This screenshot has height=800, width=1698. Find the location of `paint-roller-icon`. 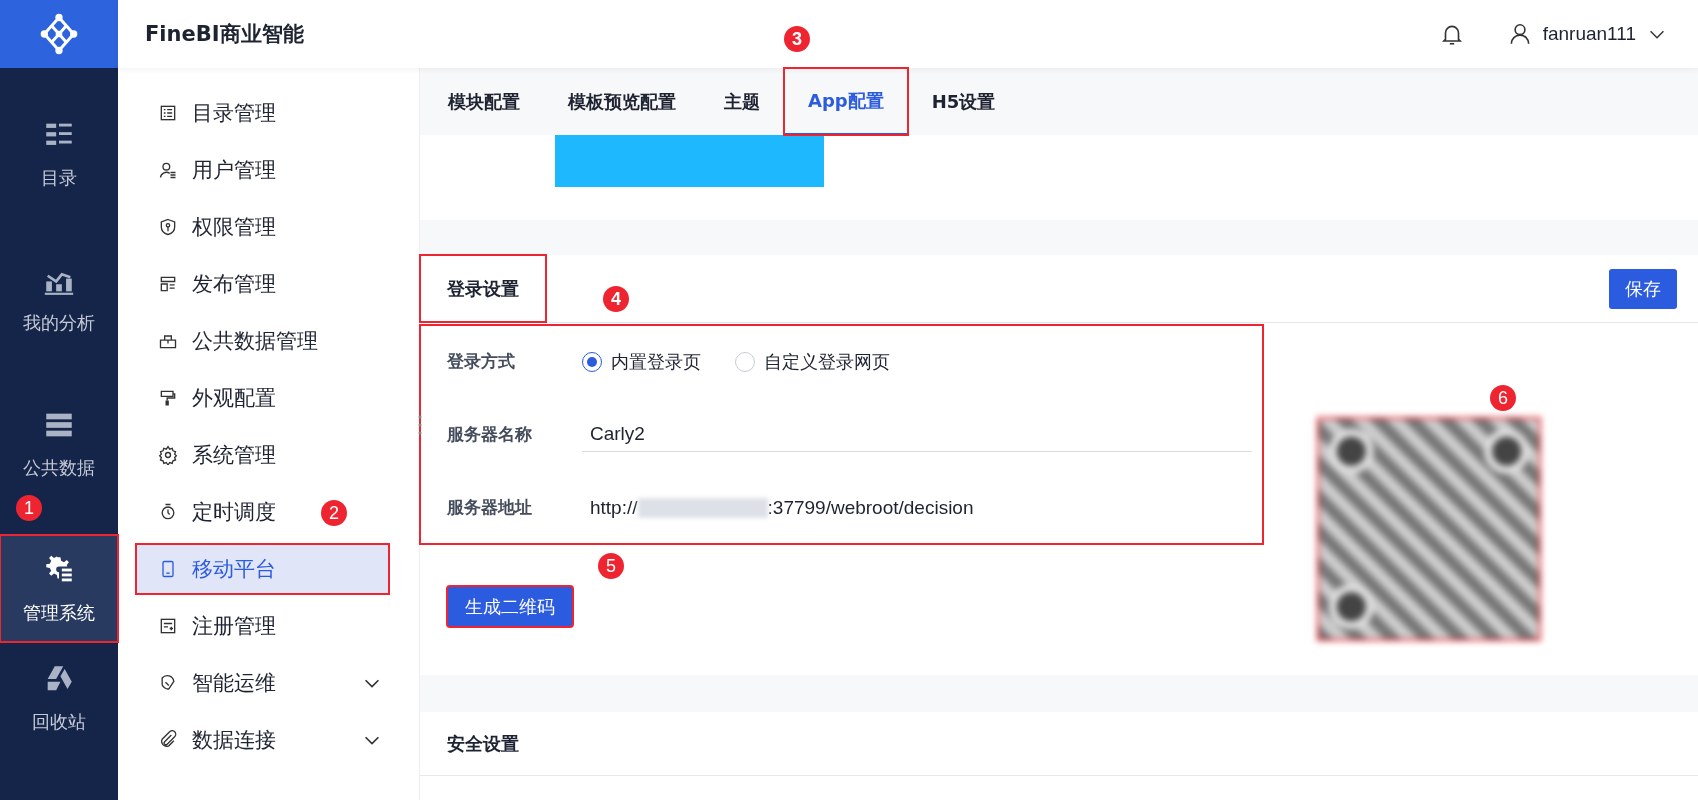

paint-roller-icon is located at coordinates (168, 398).